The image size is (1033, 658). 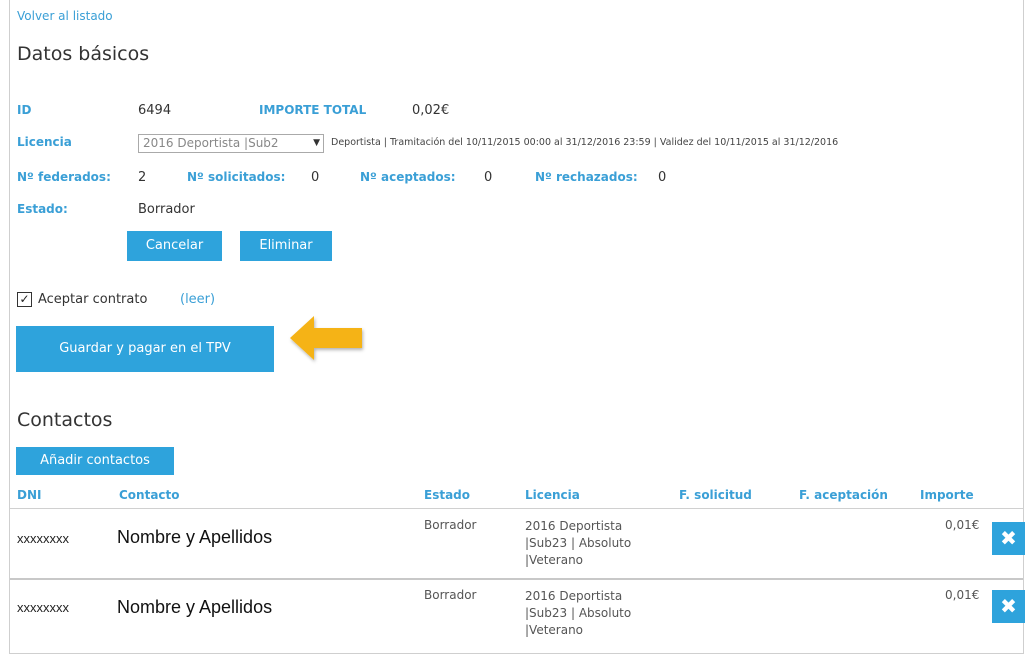 I want to click on rejected-count-value: 0, so click(x=662, y=177).